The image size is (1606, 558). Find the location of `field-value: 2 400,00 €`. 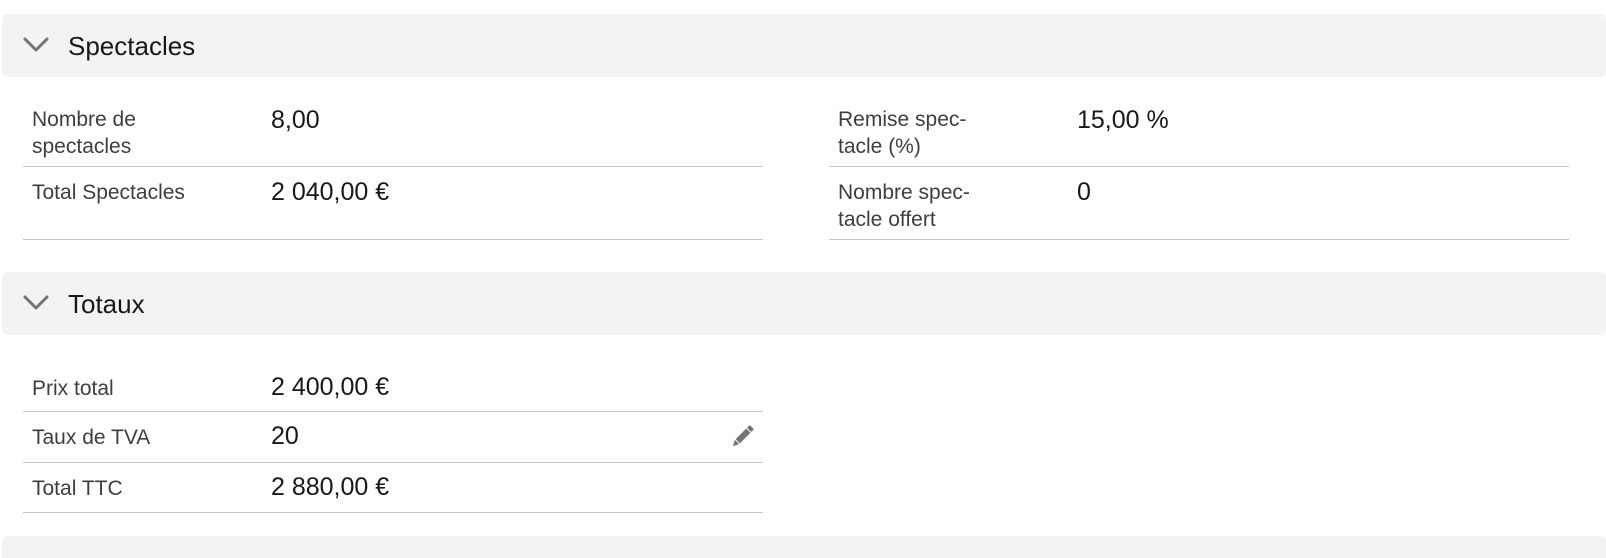

field-value: 2 400,00 € is located at coordinates (330, 387).